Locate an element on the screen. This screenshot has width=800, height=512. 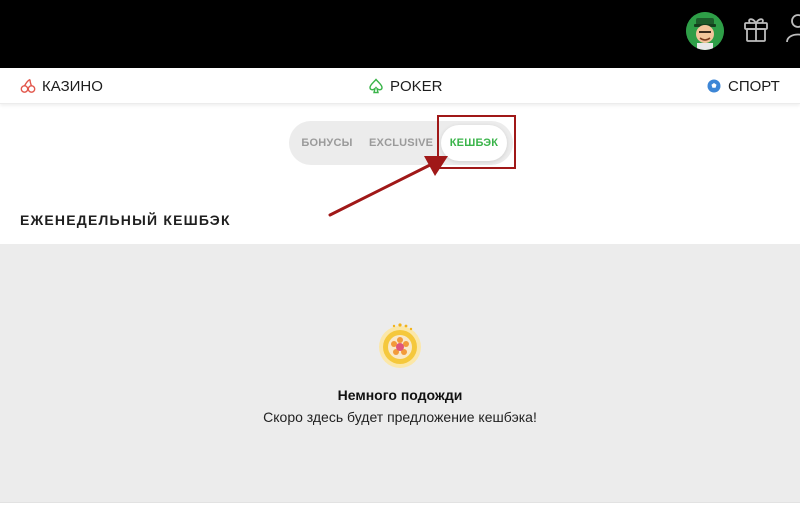
gift-icon is located at coordinates (756, 28).